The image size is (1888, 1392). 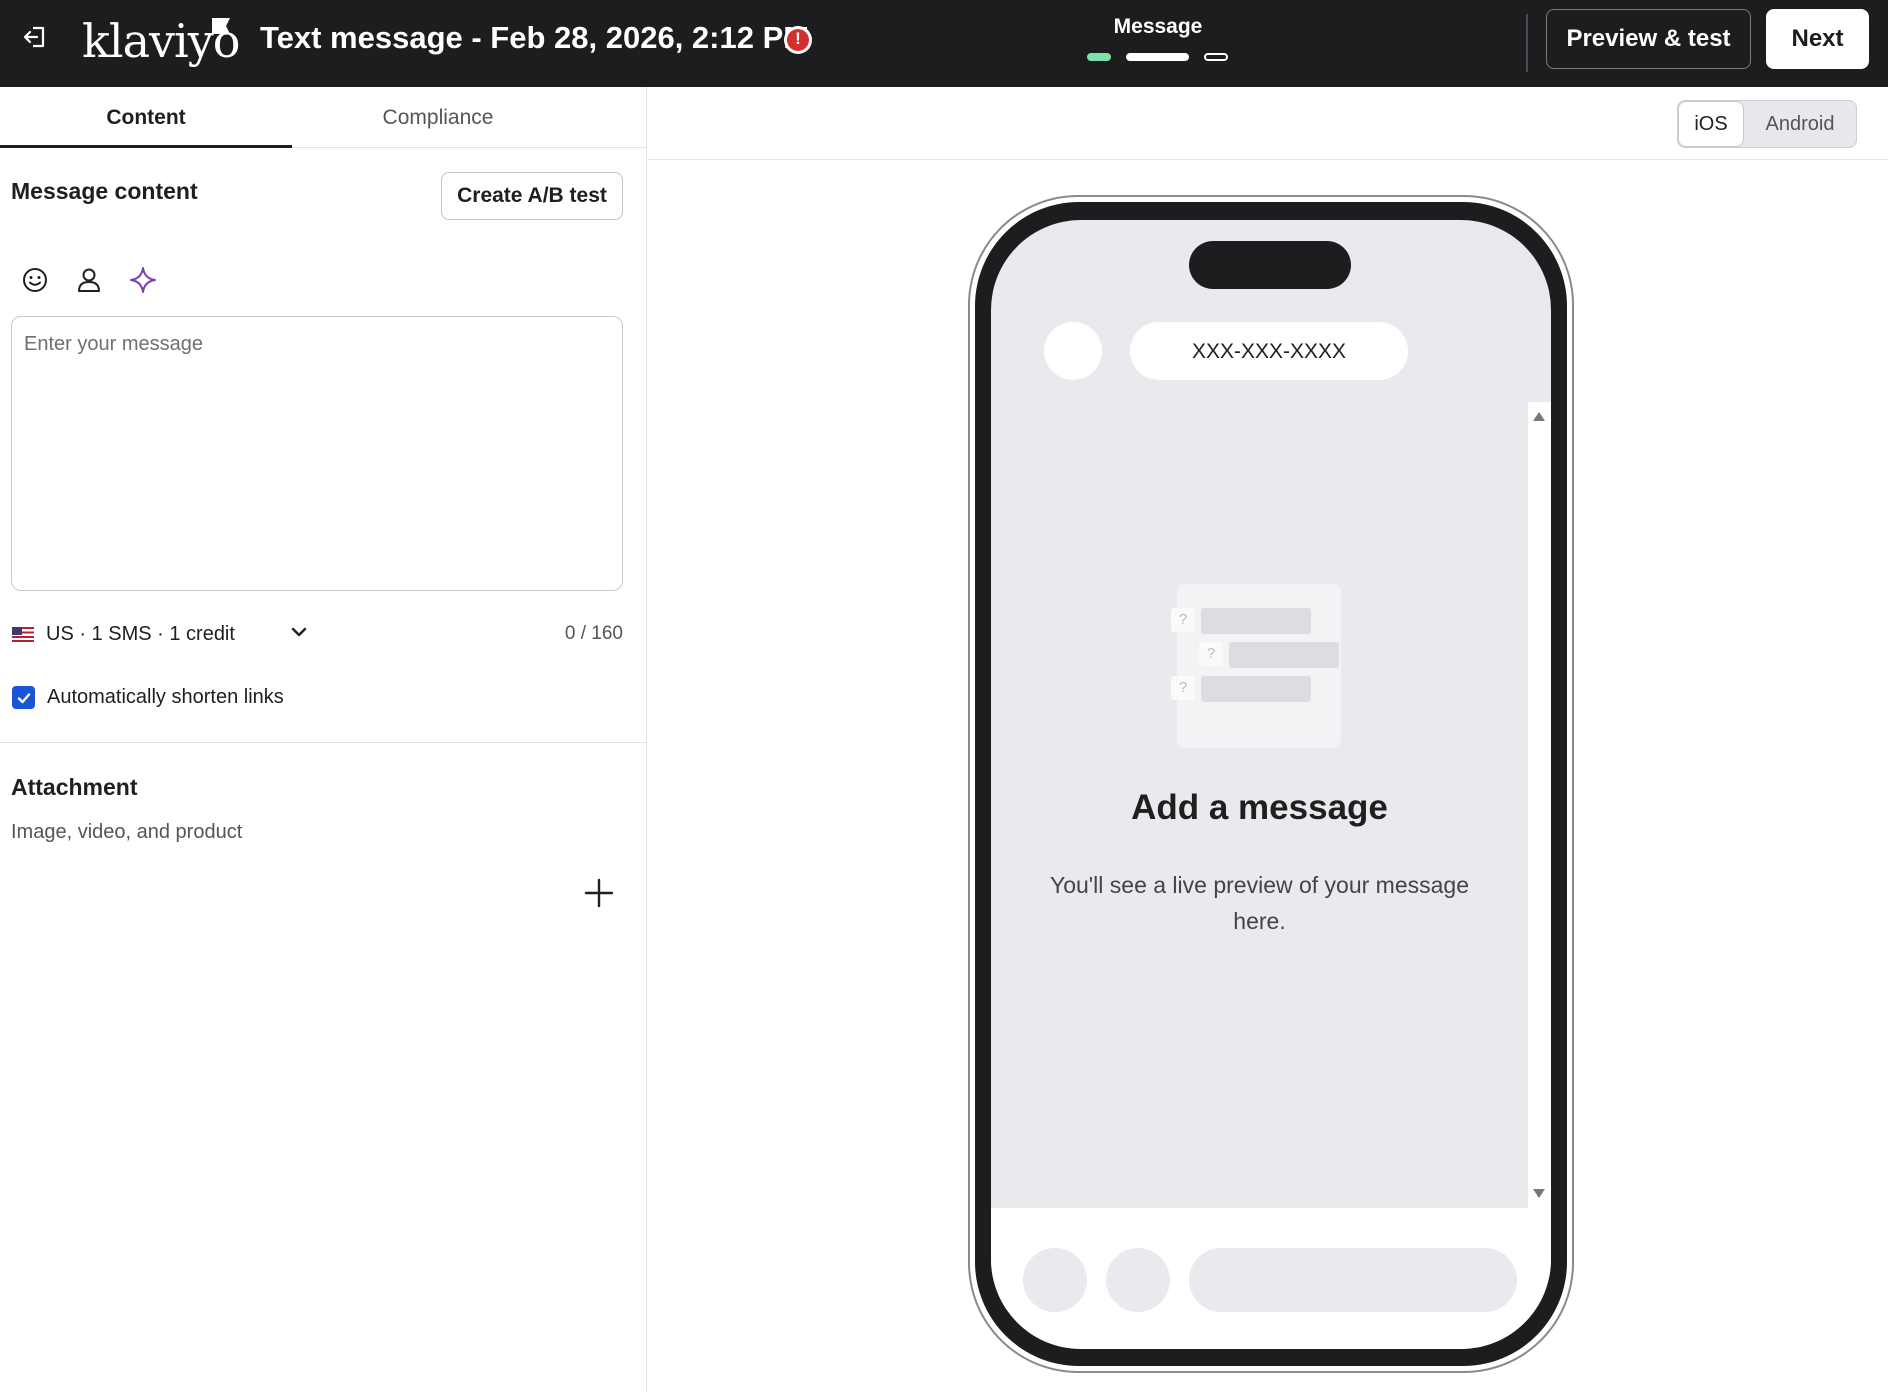 I want to click on alert-circle-icon: !, so click(x=798, y=40).